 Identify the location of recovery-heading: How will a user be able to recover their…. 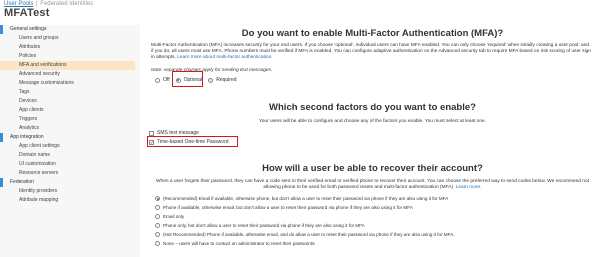
(372, 168).